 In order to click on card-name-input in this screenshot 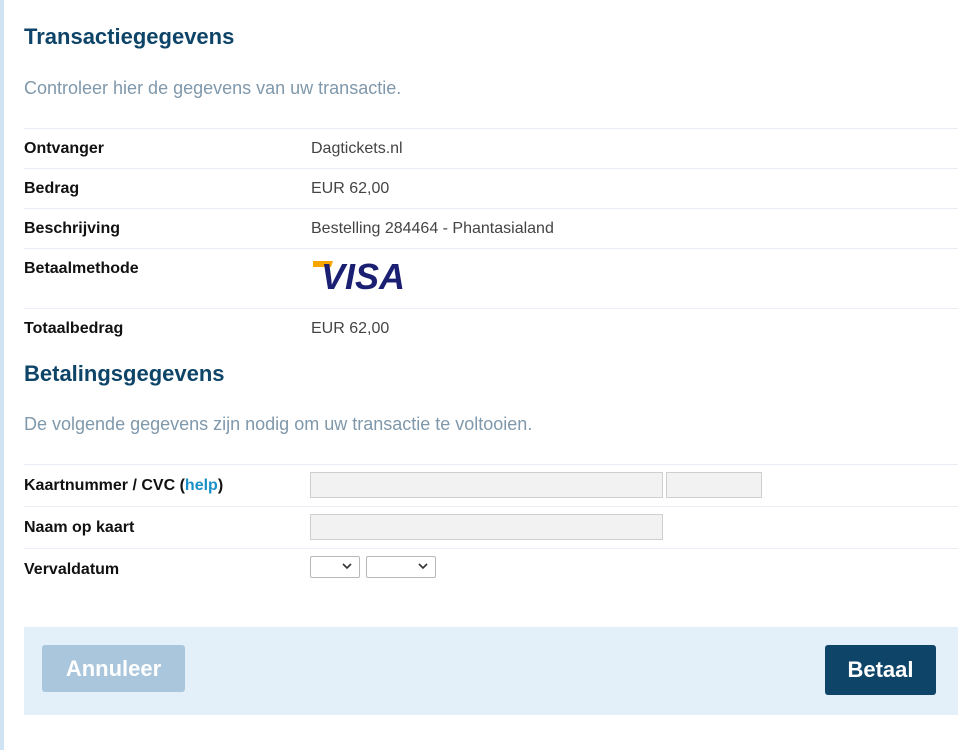, I will do `click(486, 527)`.